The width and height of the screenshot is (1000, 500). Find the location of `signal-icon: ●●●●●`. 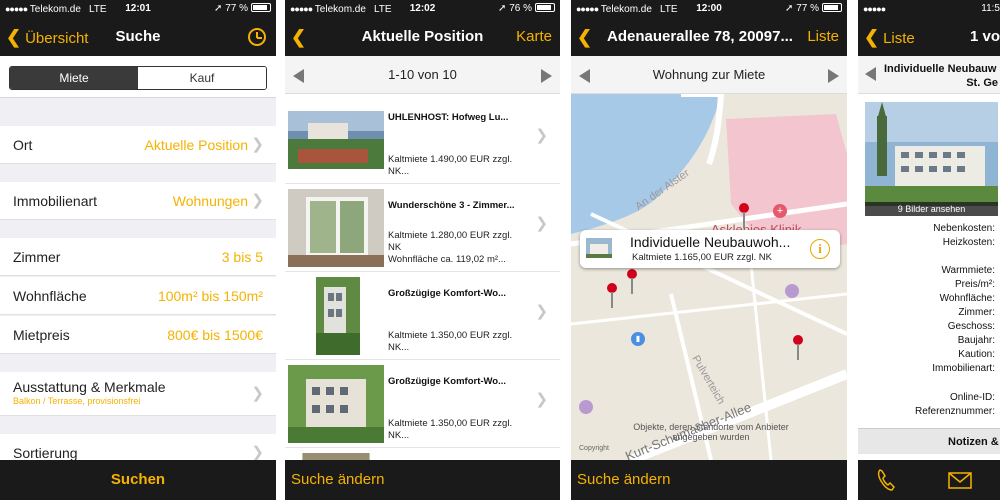

signal-icon: ●●●●● is located at coordinates (874, 9).